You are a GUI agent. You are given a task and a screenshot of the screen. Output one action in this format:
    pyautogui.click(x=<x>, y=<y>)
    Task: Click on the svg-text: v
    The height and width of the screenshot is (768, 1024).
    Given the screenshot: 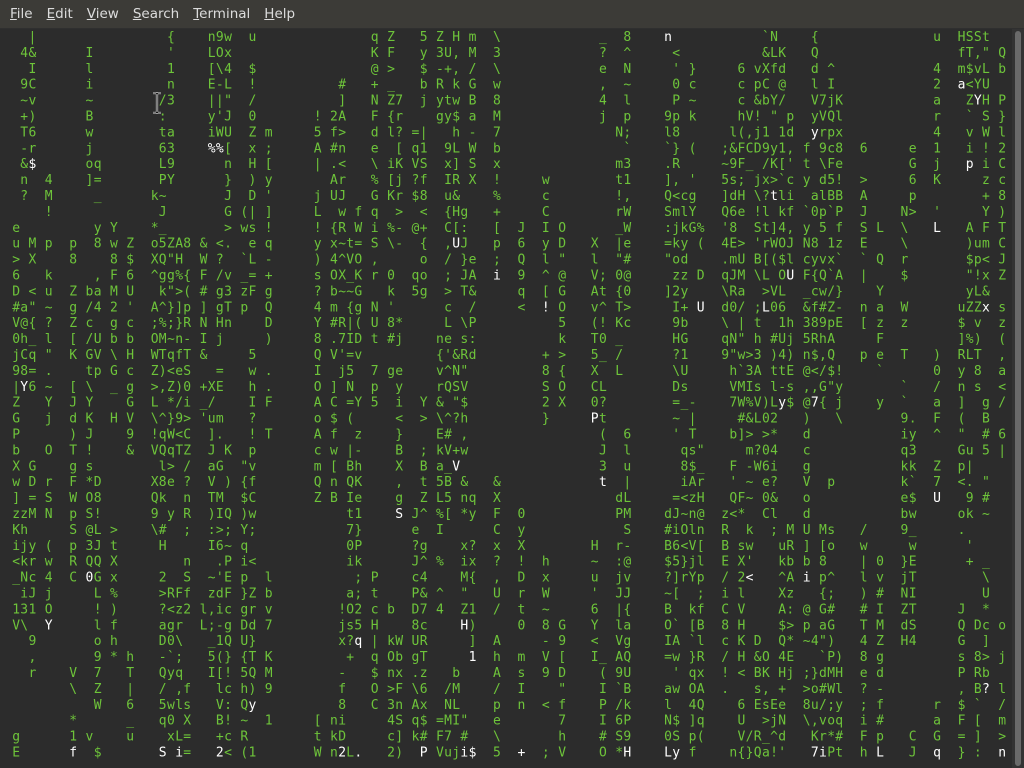 What is the action you would take?
    pyautogui.click(x=358, y=355)
    